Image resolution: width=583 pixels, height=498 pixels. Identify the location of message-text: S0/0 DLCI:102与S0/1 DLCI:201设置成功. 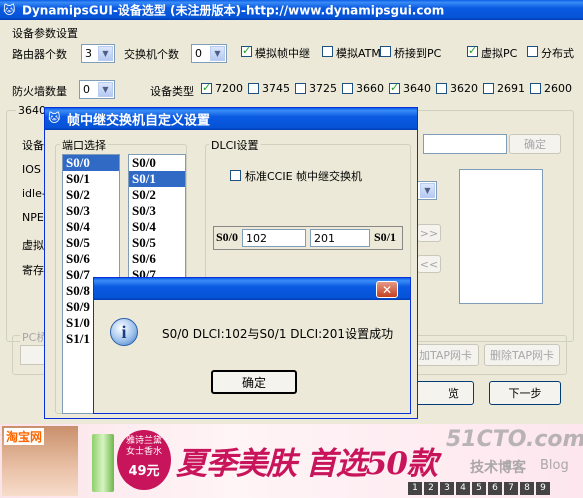
(278, 334).